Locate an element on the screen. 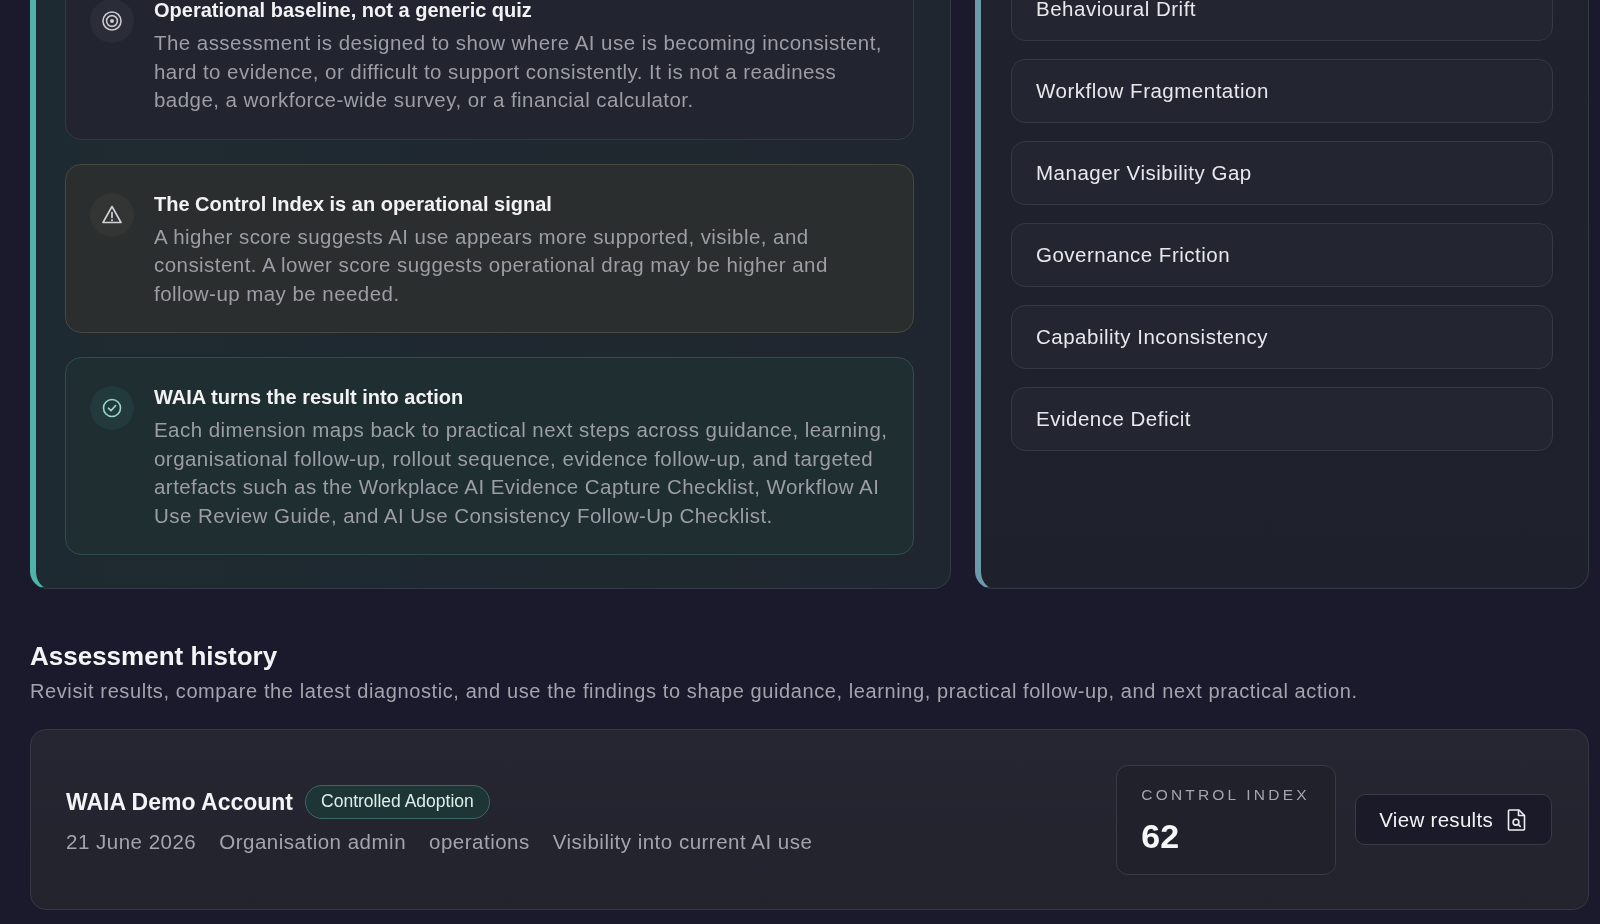 The width and height of the screenshot is (1600, 924). note-text: Each dimension maps back to practical next steps across guidance, learning, organisational follow-up, rollout sequence, evidence follow-up, and targeted artefacts such as the Workplace AI Evidence Capture Checklist, Workflow AI Use Review Guide, and AI Use Consistency Follow-Up Checklist. is located at coordinates (521, 473).